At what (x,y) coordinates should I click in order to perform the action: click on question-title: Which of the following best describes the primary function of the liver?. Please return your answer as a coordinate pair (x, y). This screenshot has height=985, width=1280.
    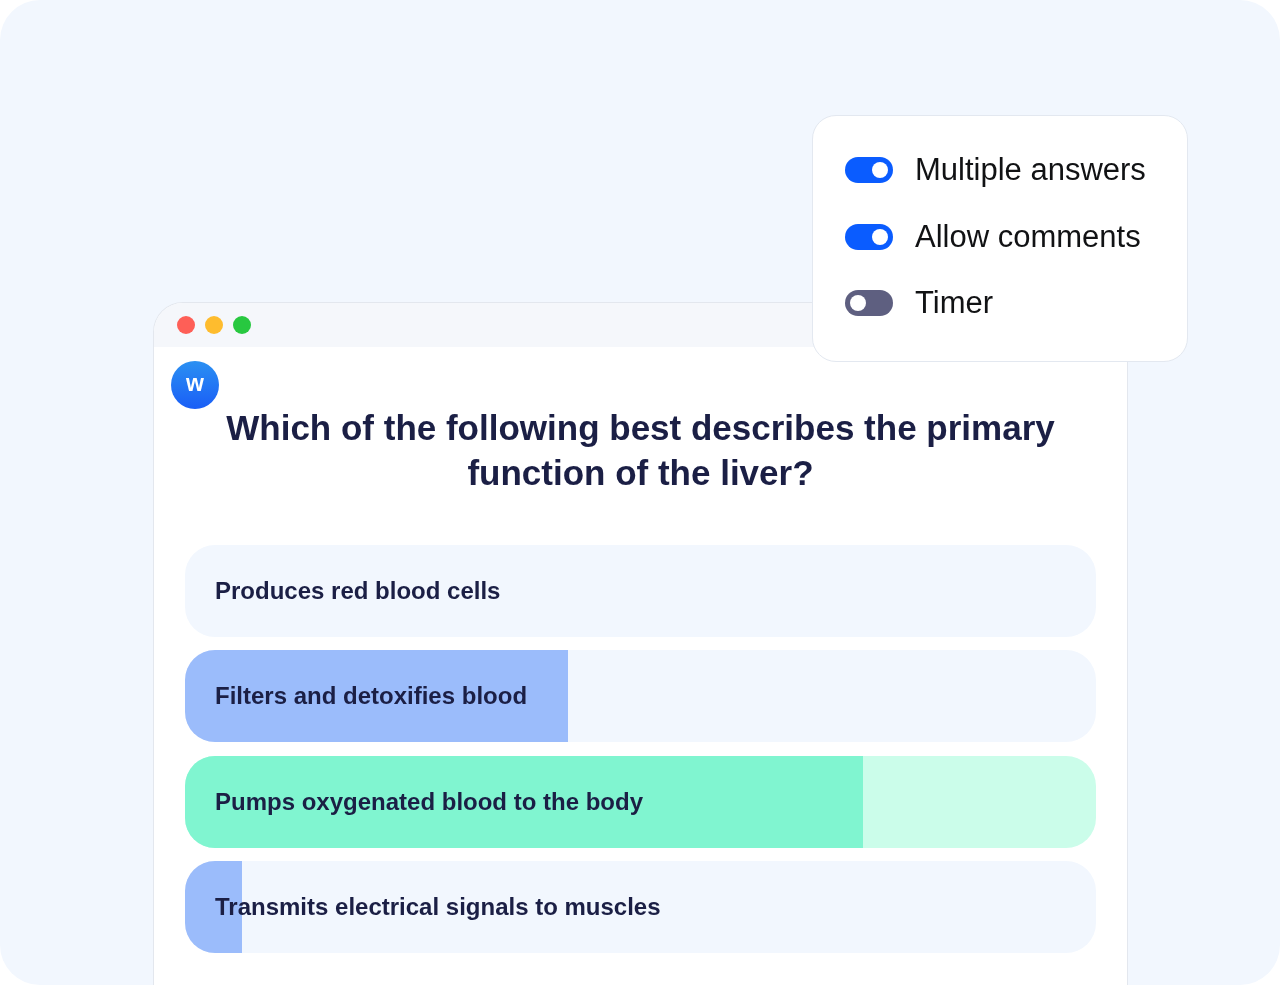
    Looking at the image, I should click on (640, 450).